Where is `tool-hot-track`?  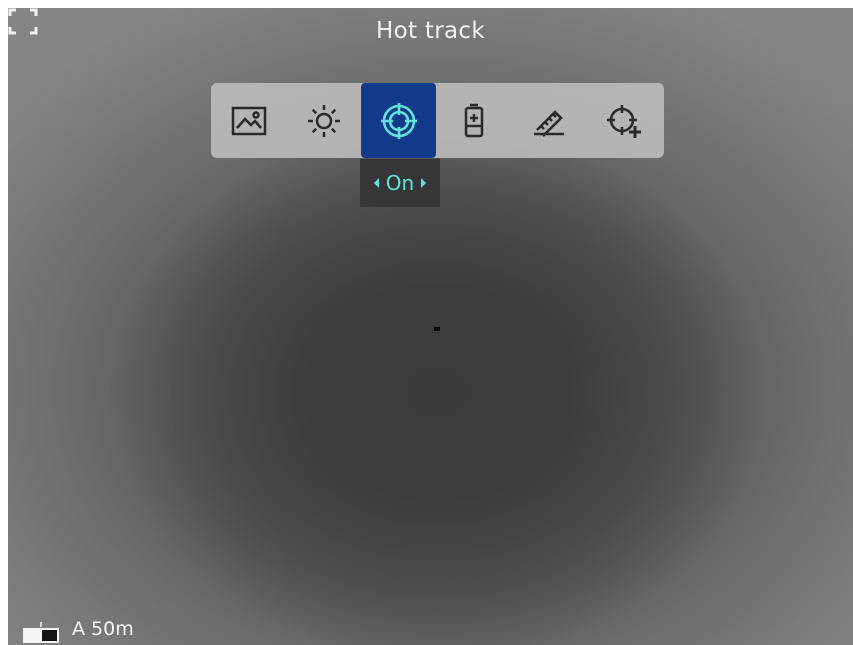 tool-hot-track is located at coordinates (398, 120).